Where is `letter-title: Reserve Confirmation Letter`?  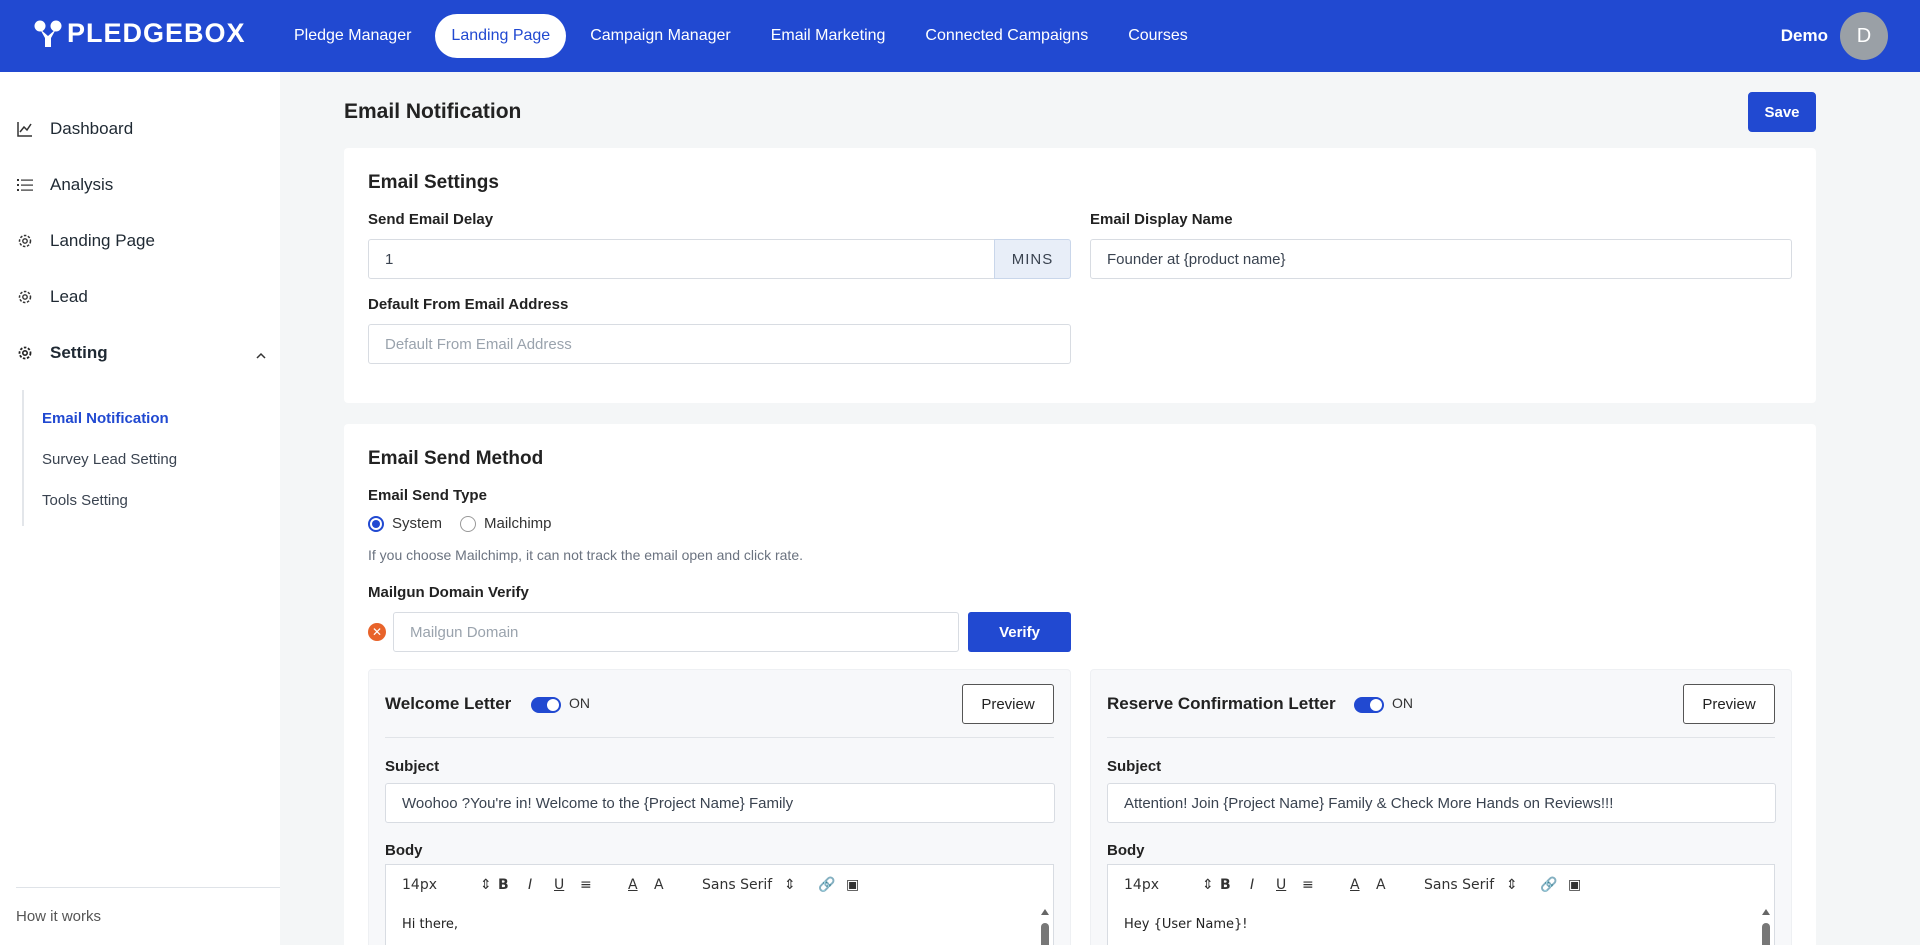 letter-title: Reserve Confirmation Letter is located at coordinates (1221, 703).